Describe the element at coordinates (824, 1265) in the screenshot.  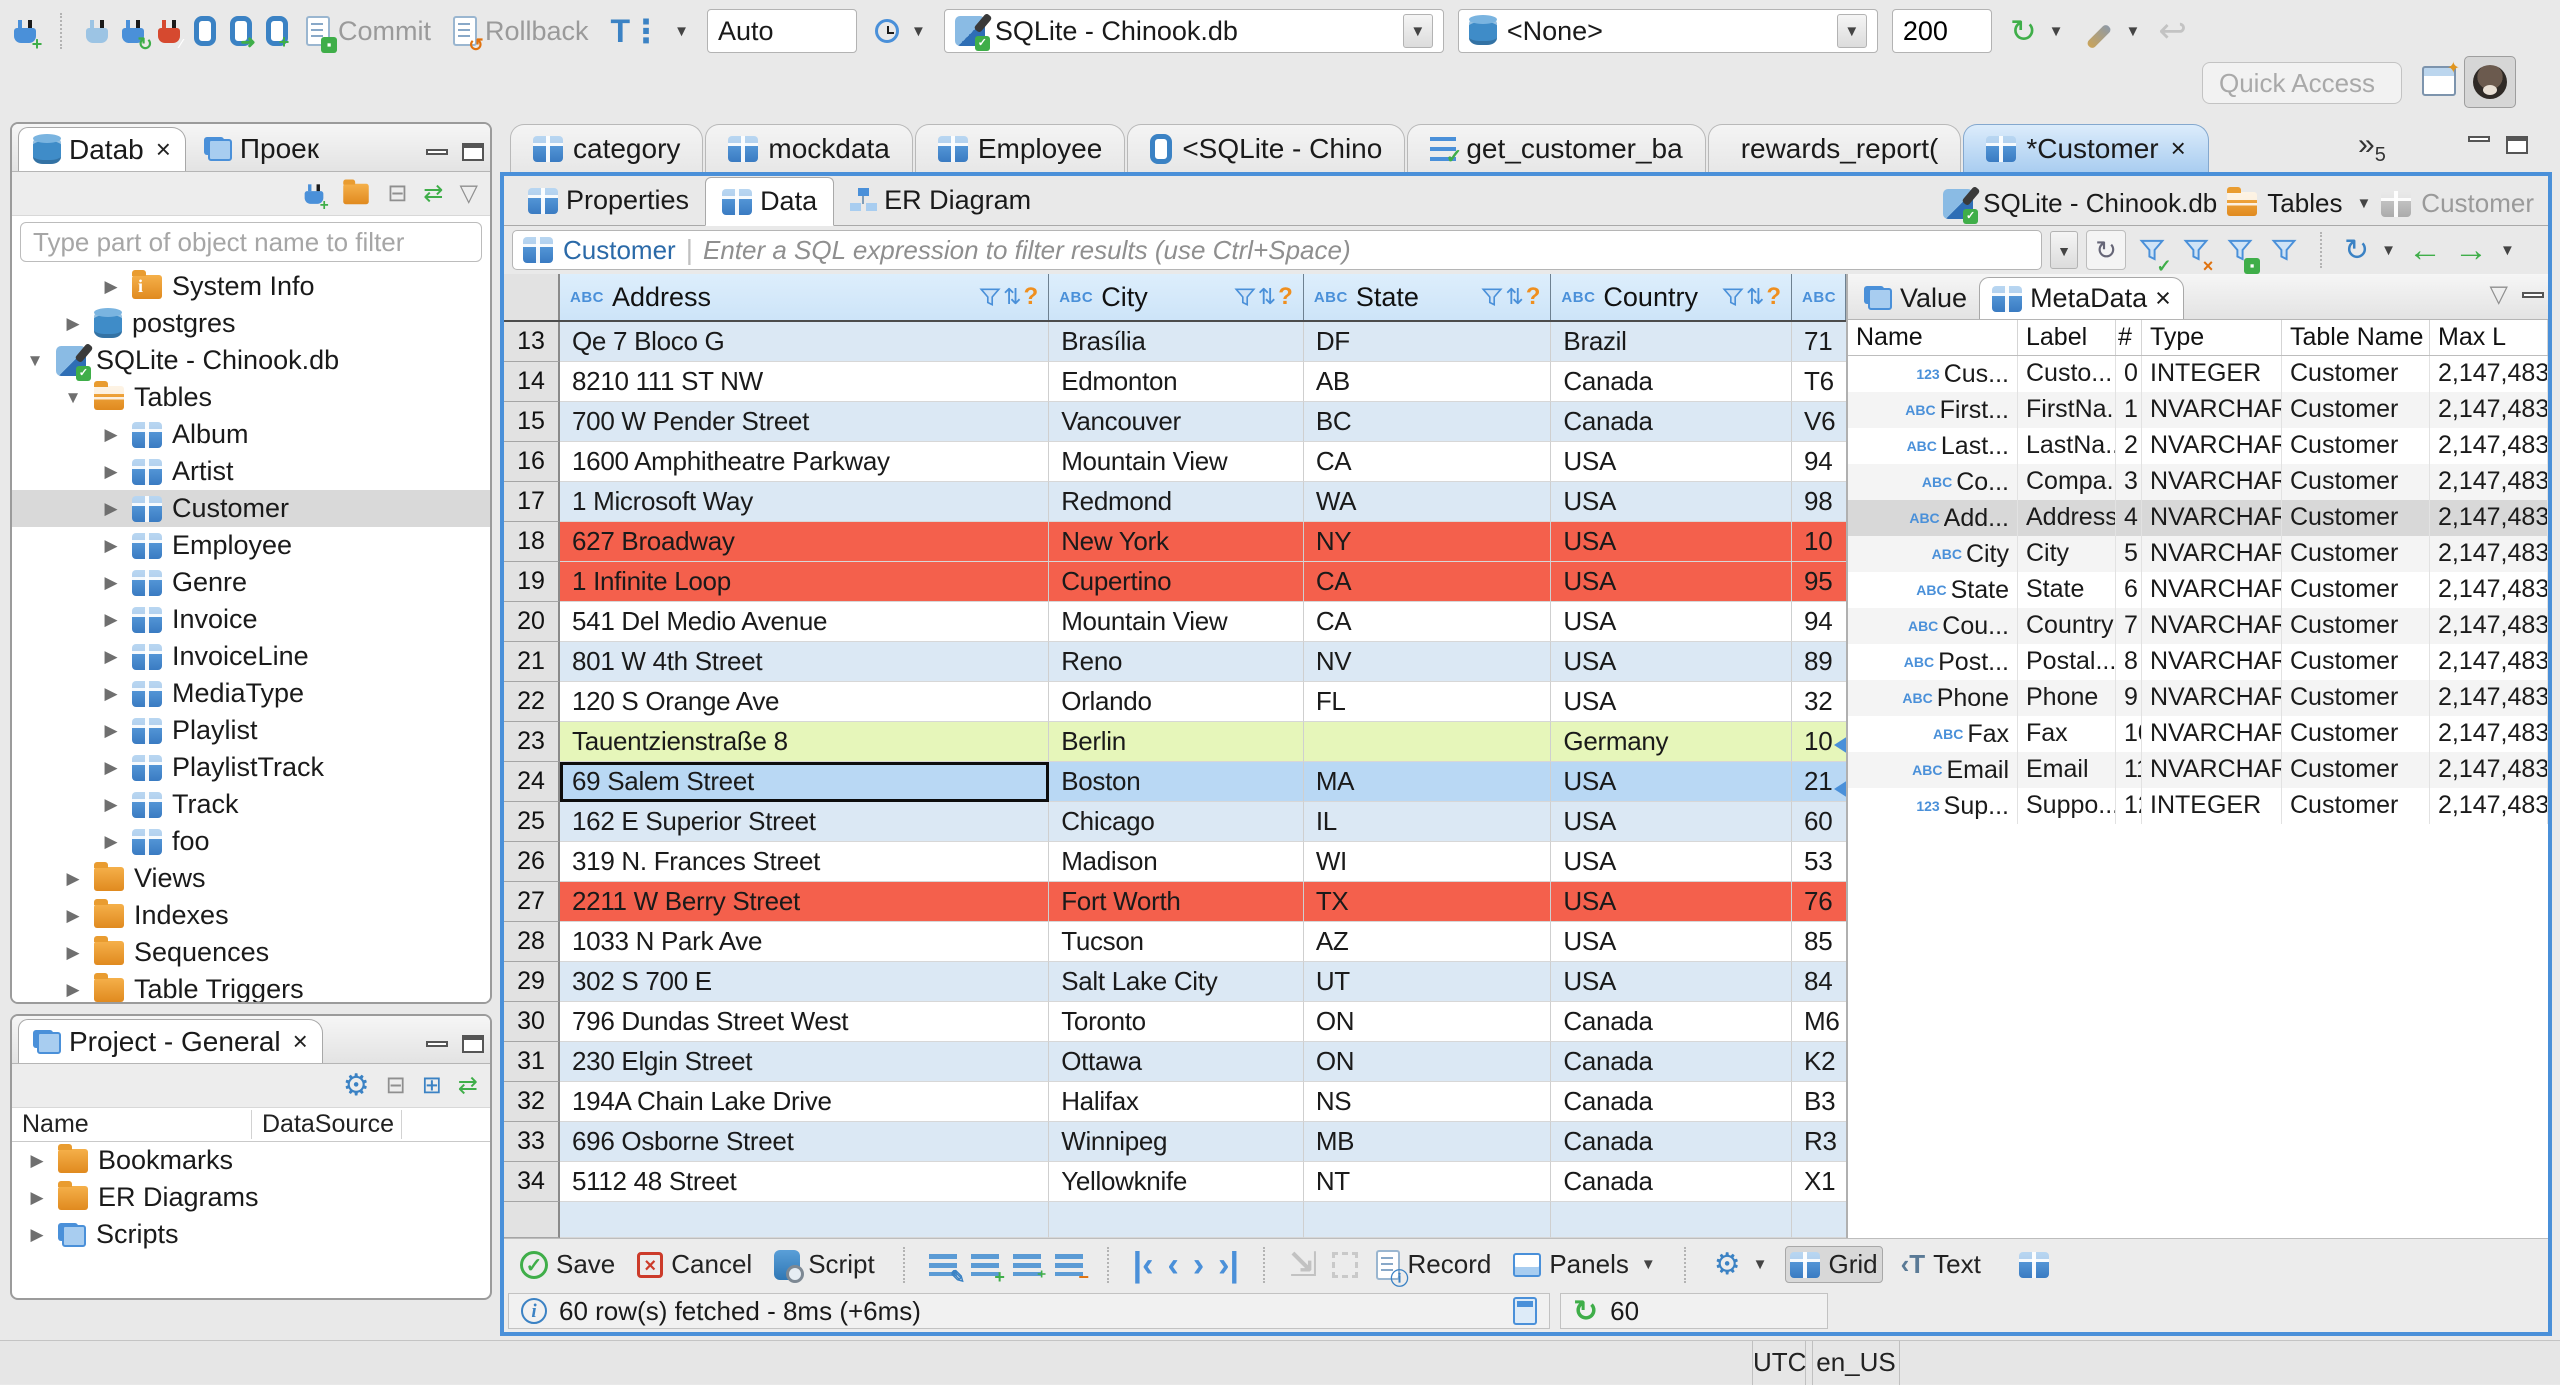
I see `script-button: Script` at that location.